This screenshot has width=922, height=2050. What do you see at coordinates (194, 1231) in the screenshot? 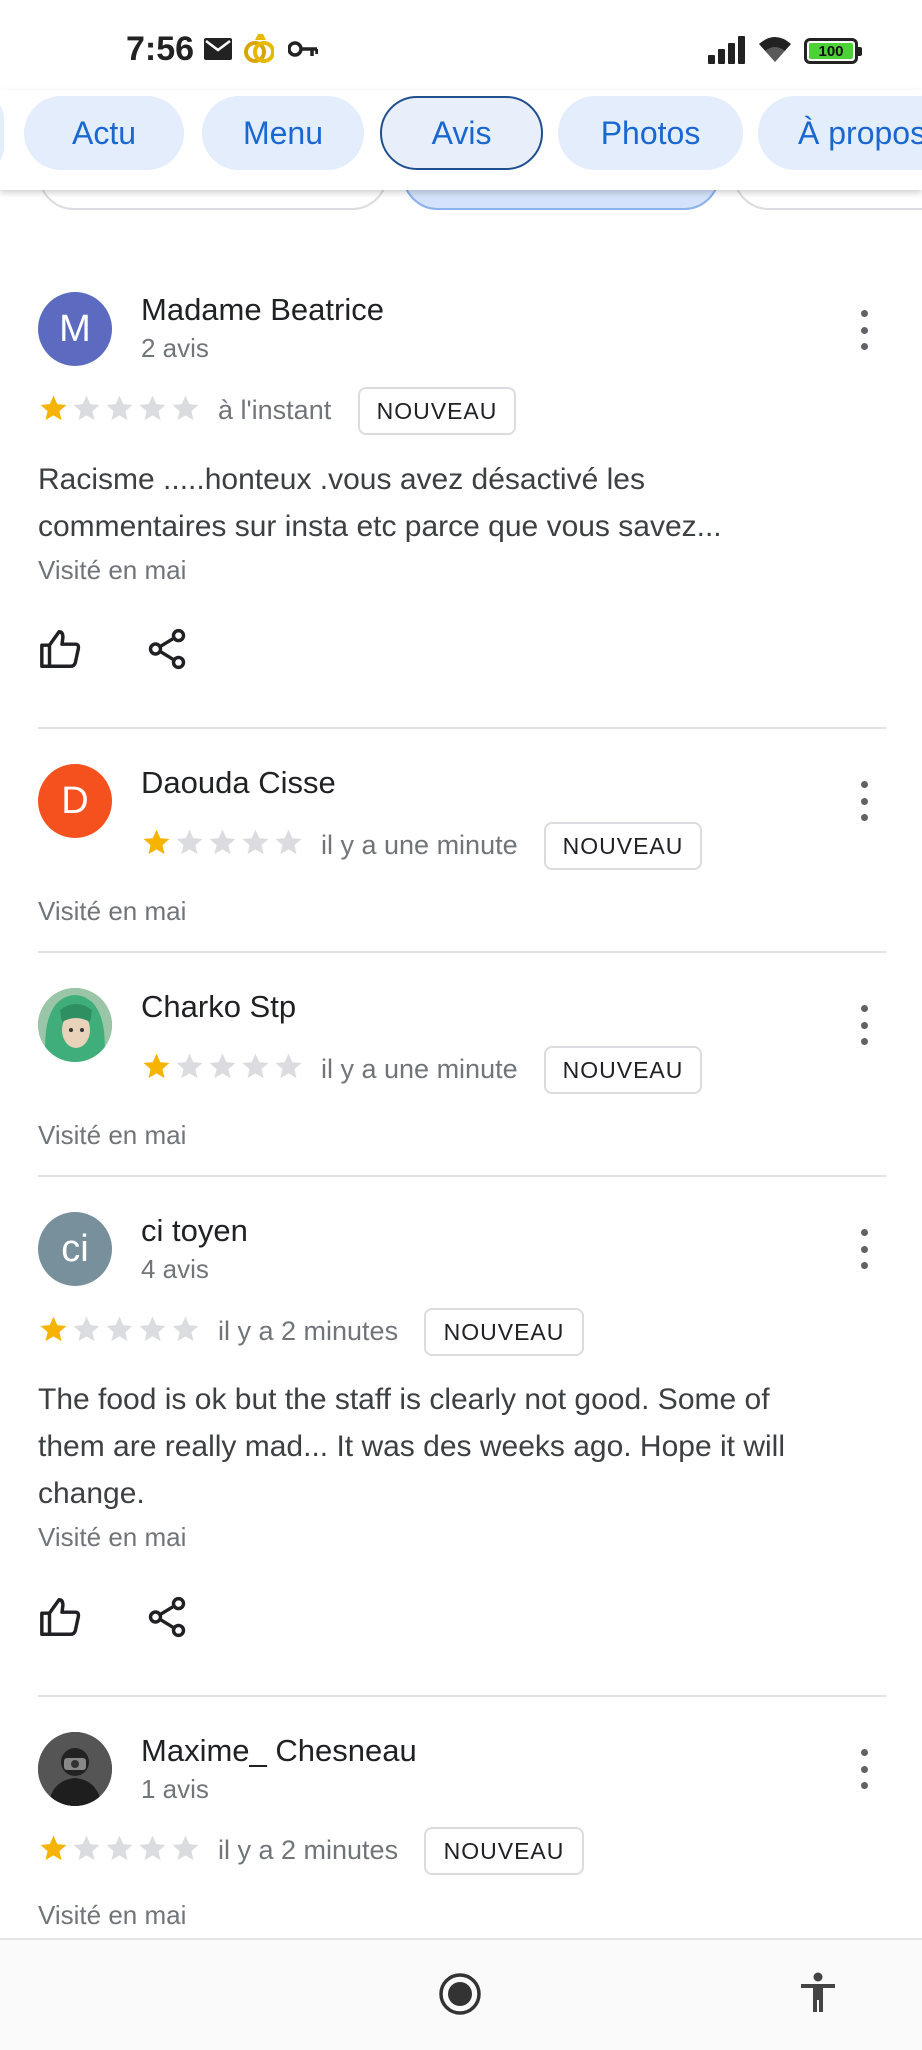
I see `reviewer-name: ci toyen` at bounding box center [194, 1231].